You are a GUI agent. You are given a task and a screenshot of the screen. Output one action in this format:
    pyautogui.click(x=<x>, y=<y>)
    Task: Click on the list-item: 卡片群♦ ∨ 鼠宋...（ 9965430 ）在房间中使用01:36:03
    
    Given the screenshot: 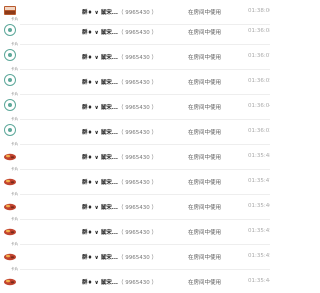 What is the action you would take?
    pyautogui.click(x=135, y=131)
    